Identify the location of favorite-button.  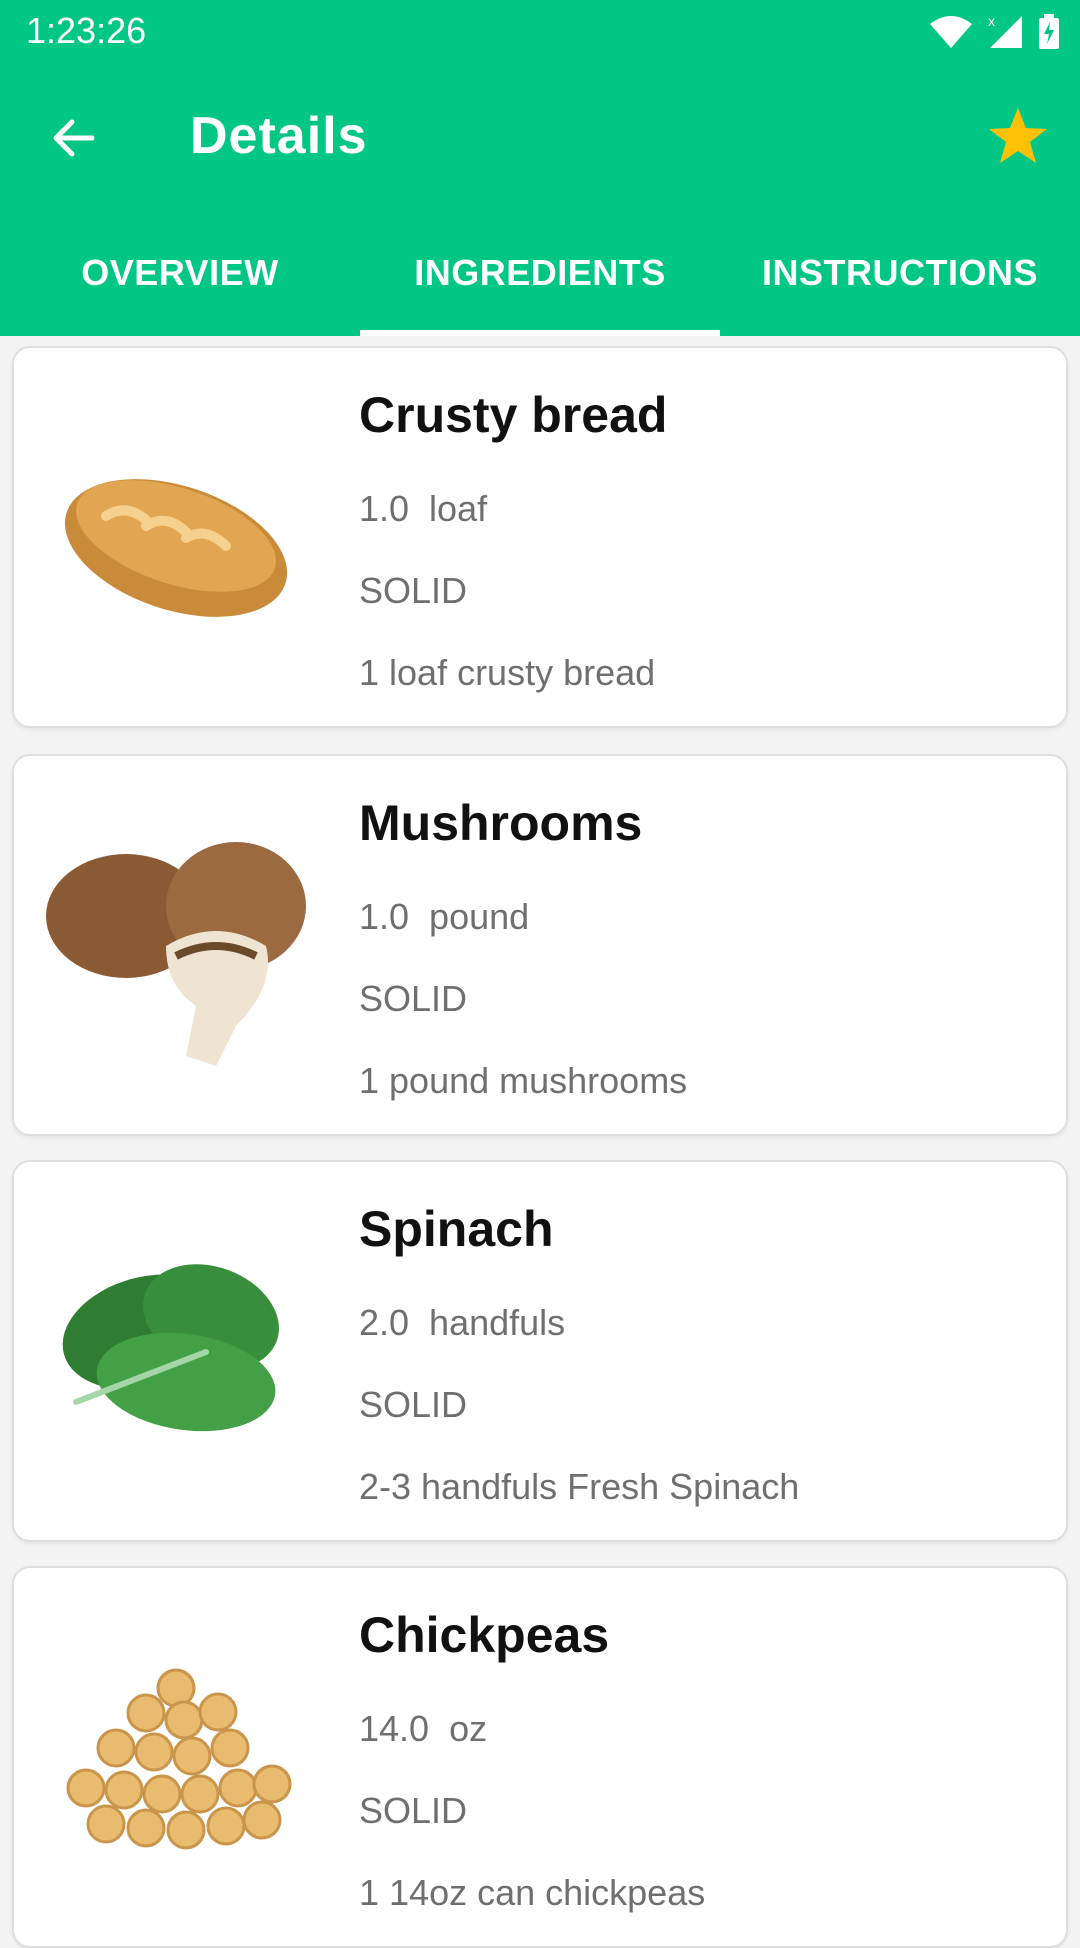
(1018, 136).